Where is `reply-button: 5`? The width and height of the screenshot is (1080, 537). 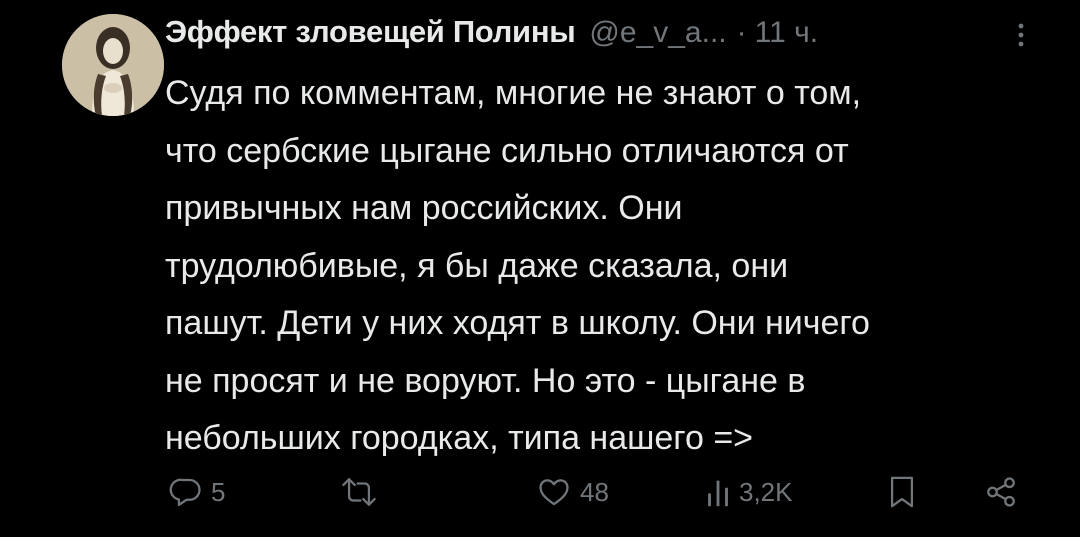 reply-button: 5 is located at coordinates (197, 492).